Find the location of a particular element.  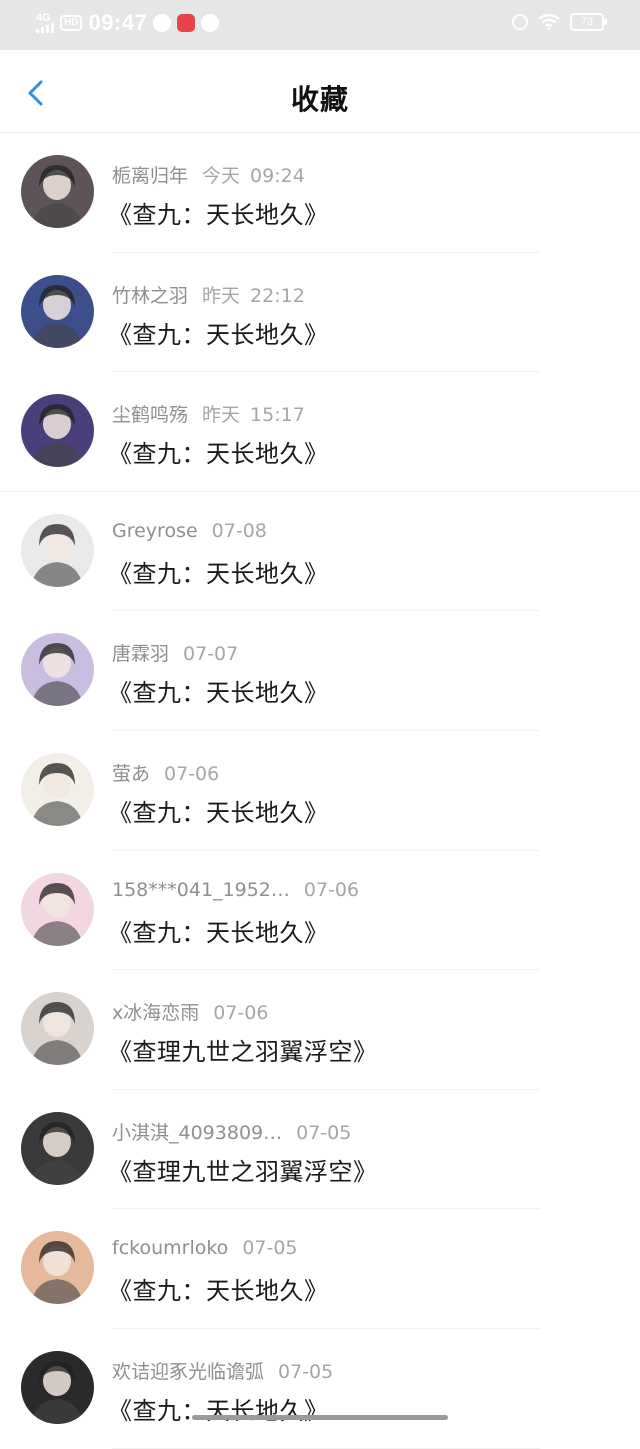

item-meta: 竹林之羽 昨天 22:12 is located at coordinates (208, 294).